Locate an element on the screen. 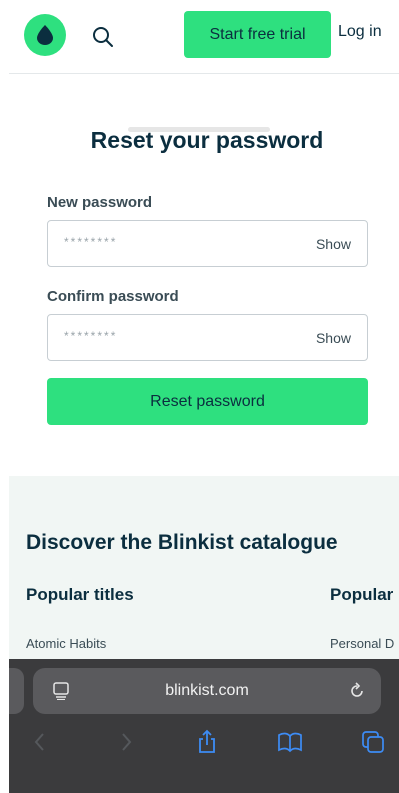 The height and width of the screenshot is (793, 399). new-password-label: New password is located at coordinates (100, 202).